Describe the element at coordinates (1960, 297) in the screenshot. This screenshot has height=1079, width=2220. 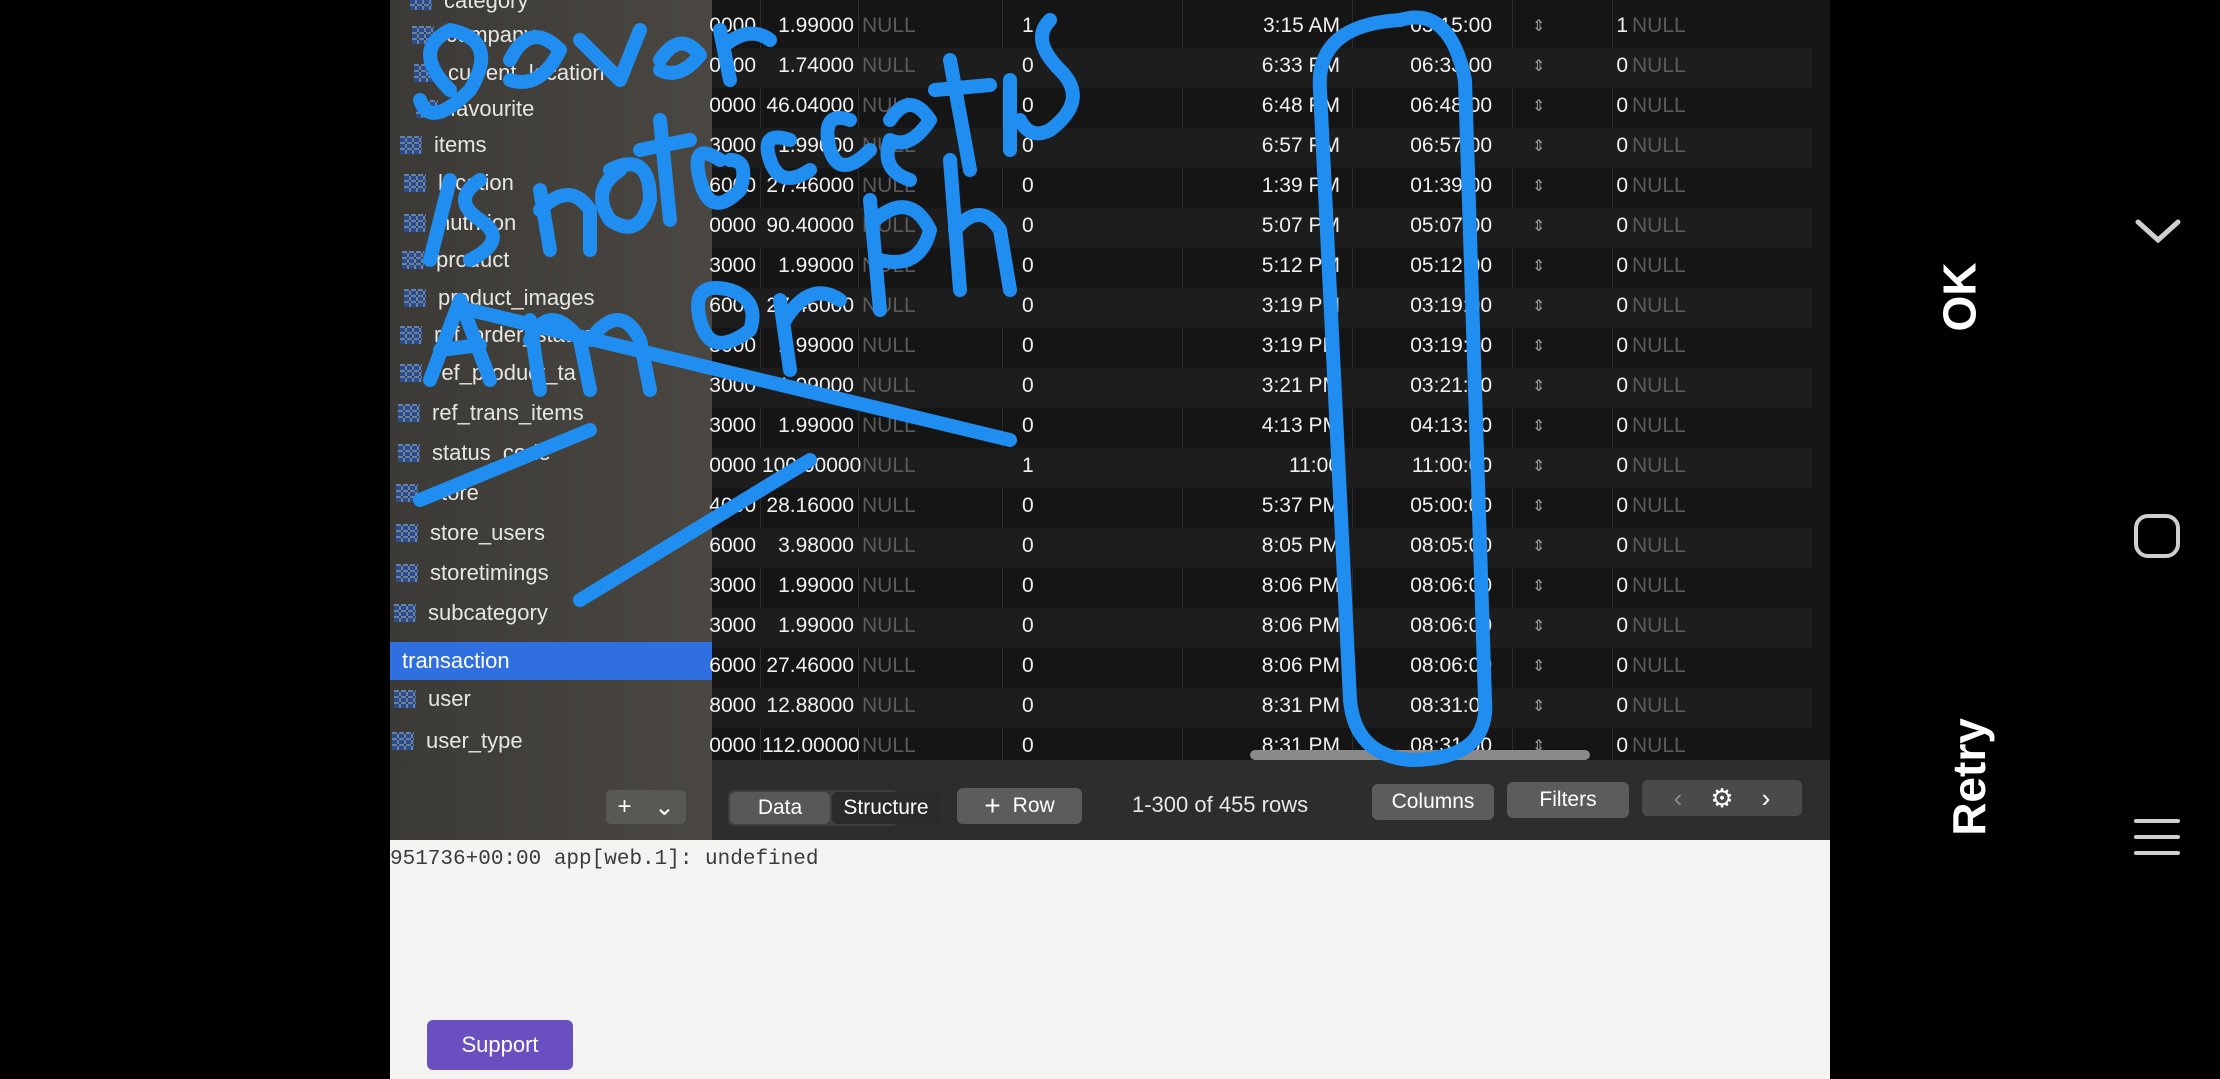
I see `ok-button: OK` at that location.